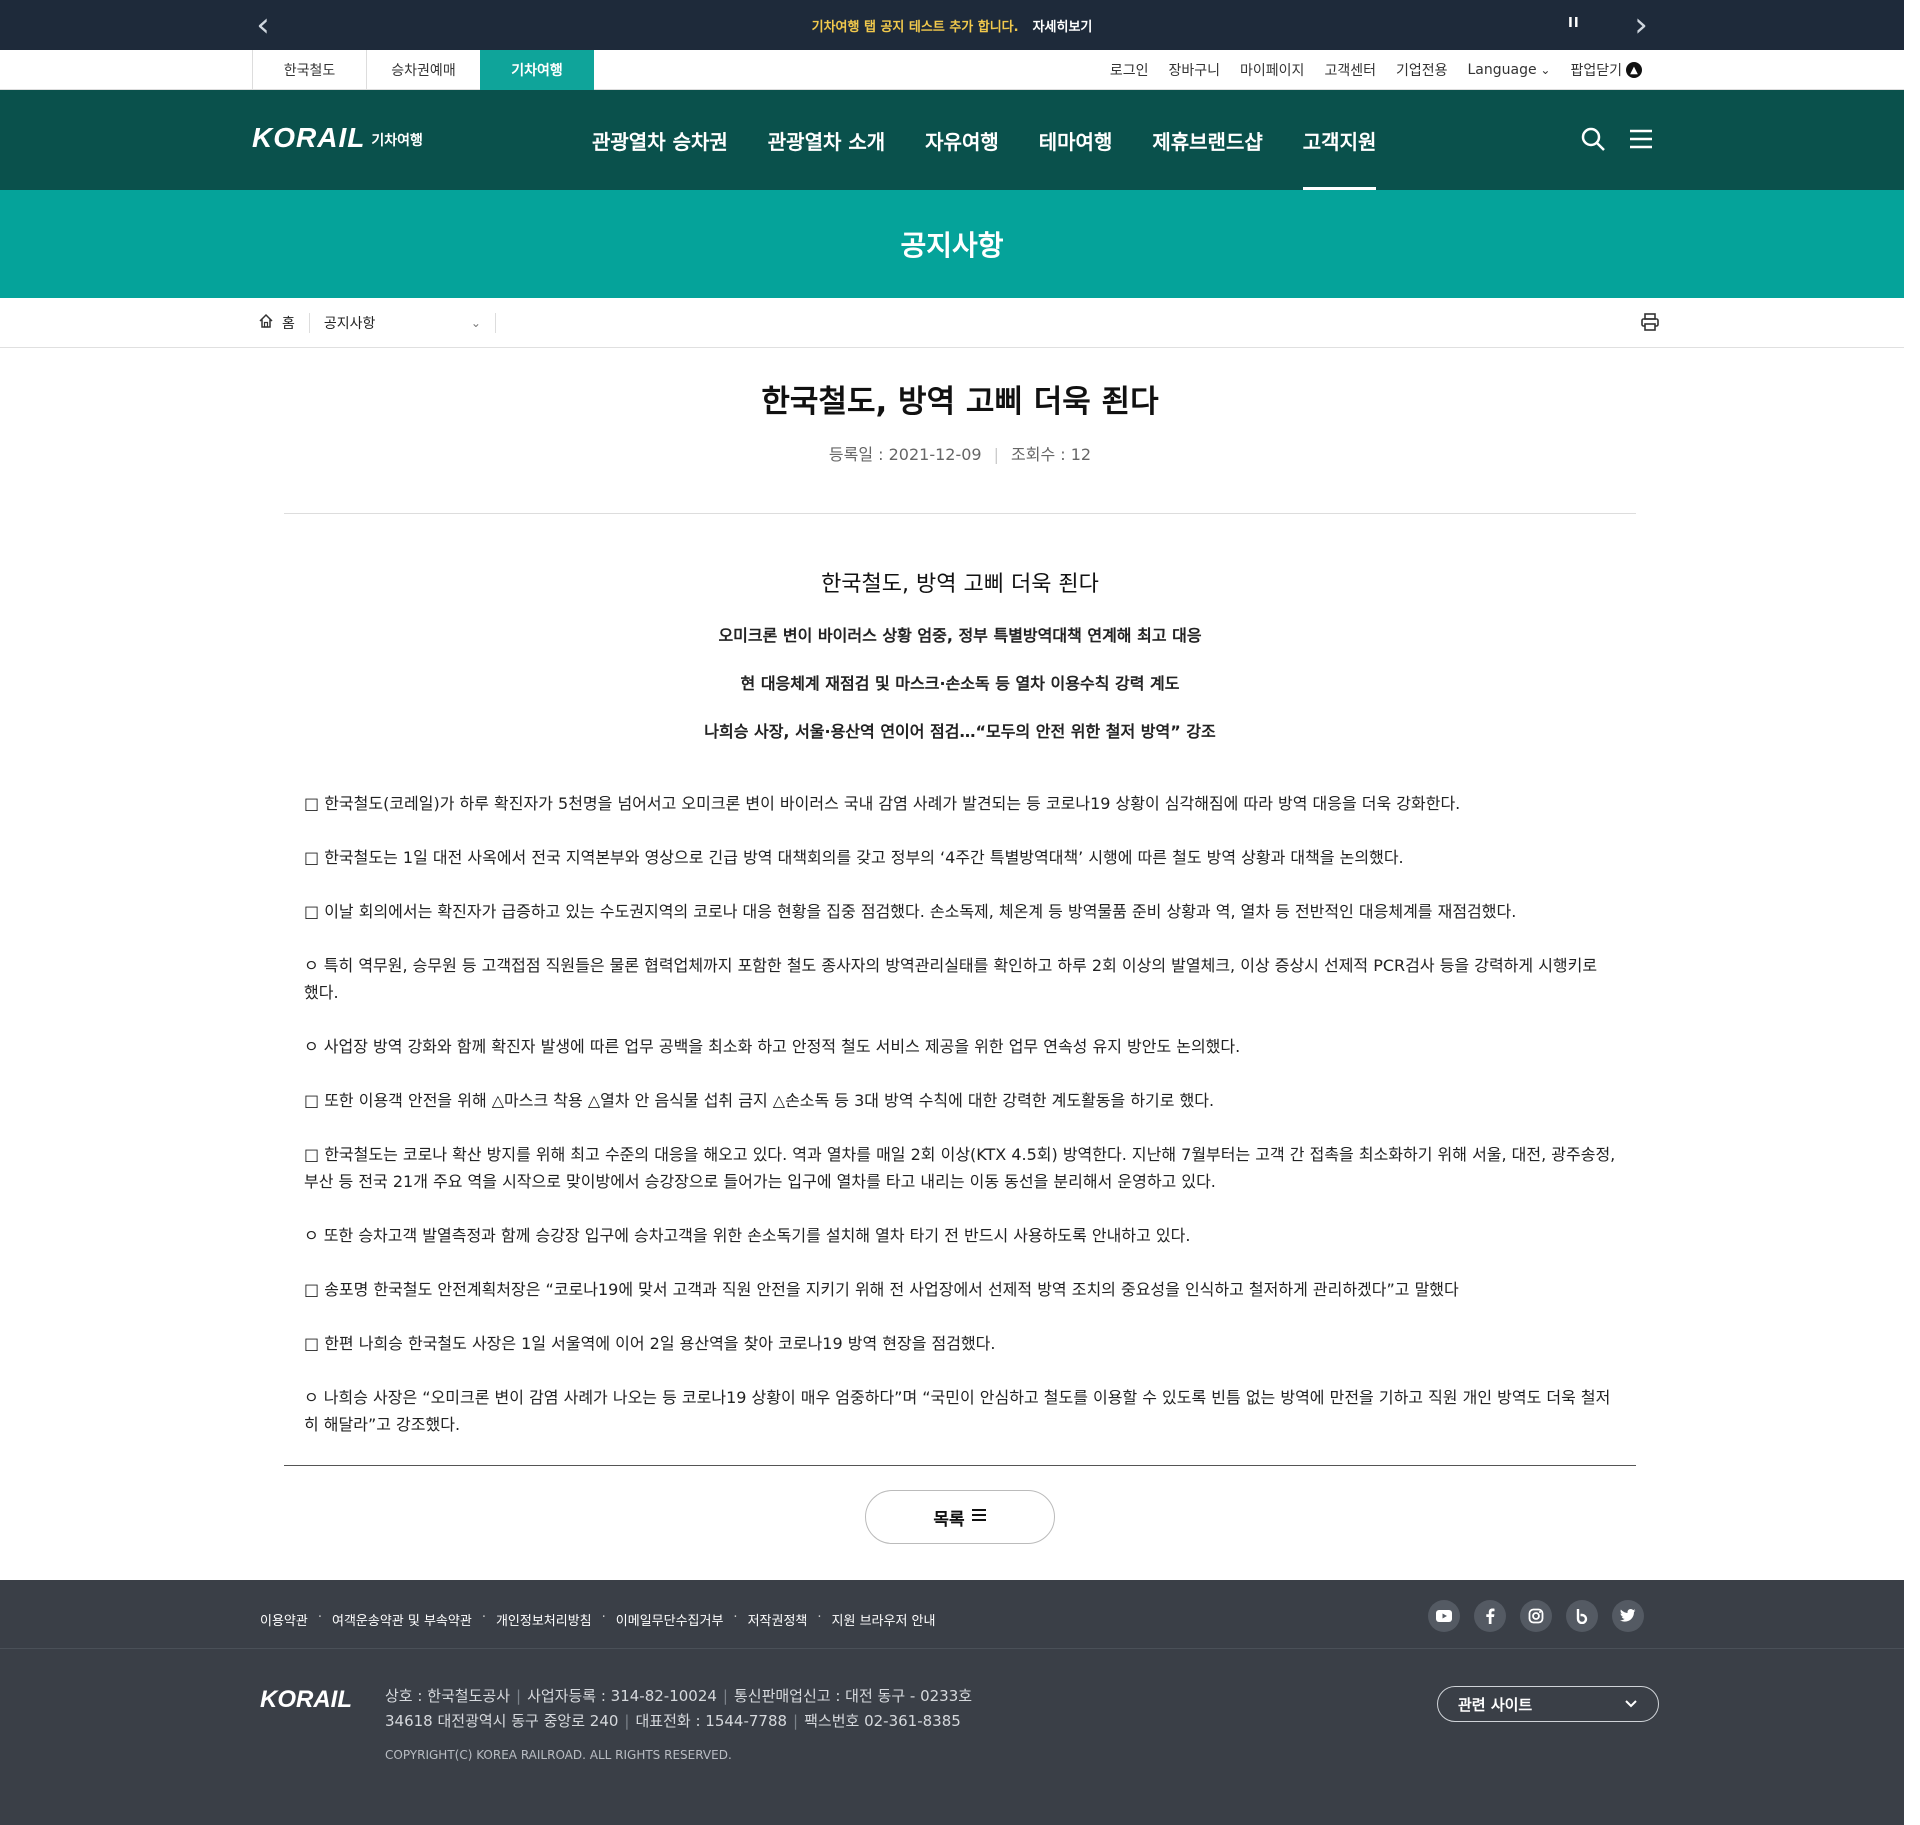 The width and height of the screenshot is (1920, 1825). Describe the element at coordinates (309, 70) in the screenshot. I see `site-tab-korail: 한국철도` at that location.